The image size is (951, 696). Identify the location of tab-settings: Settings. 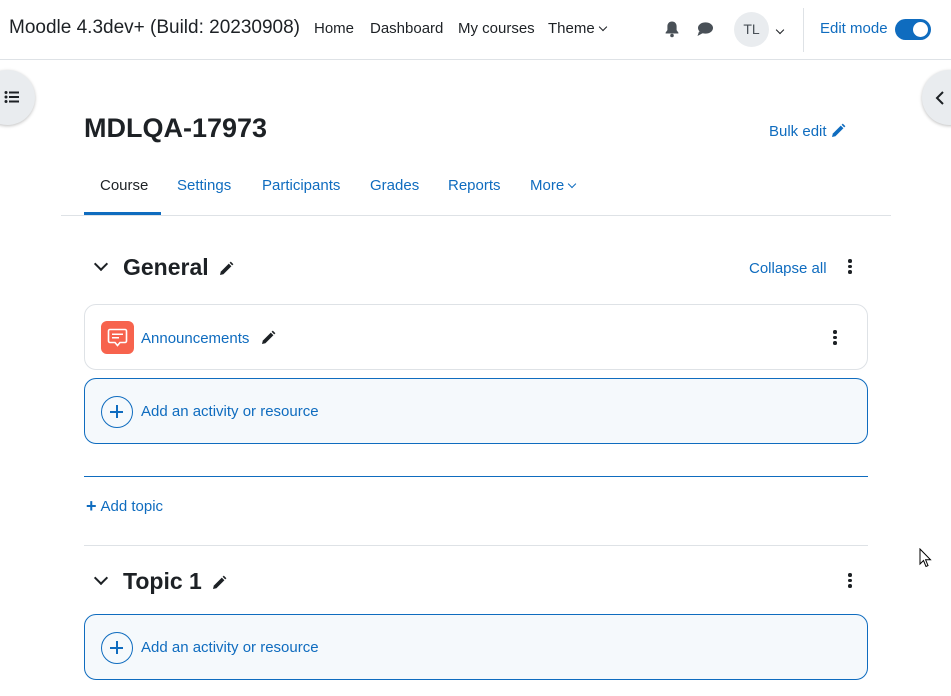
(204, 185).